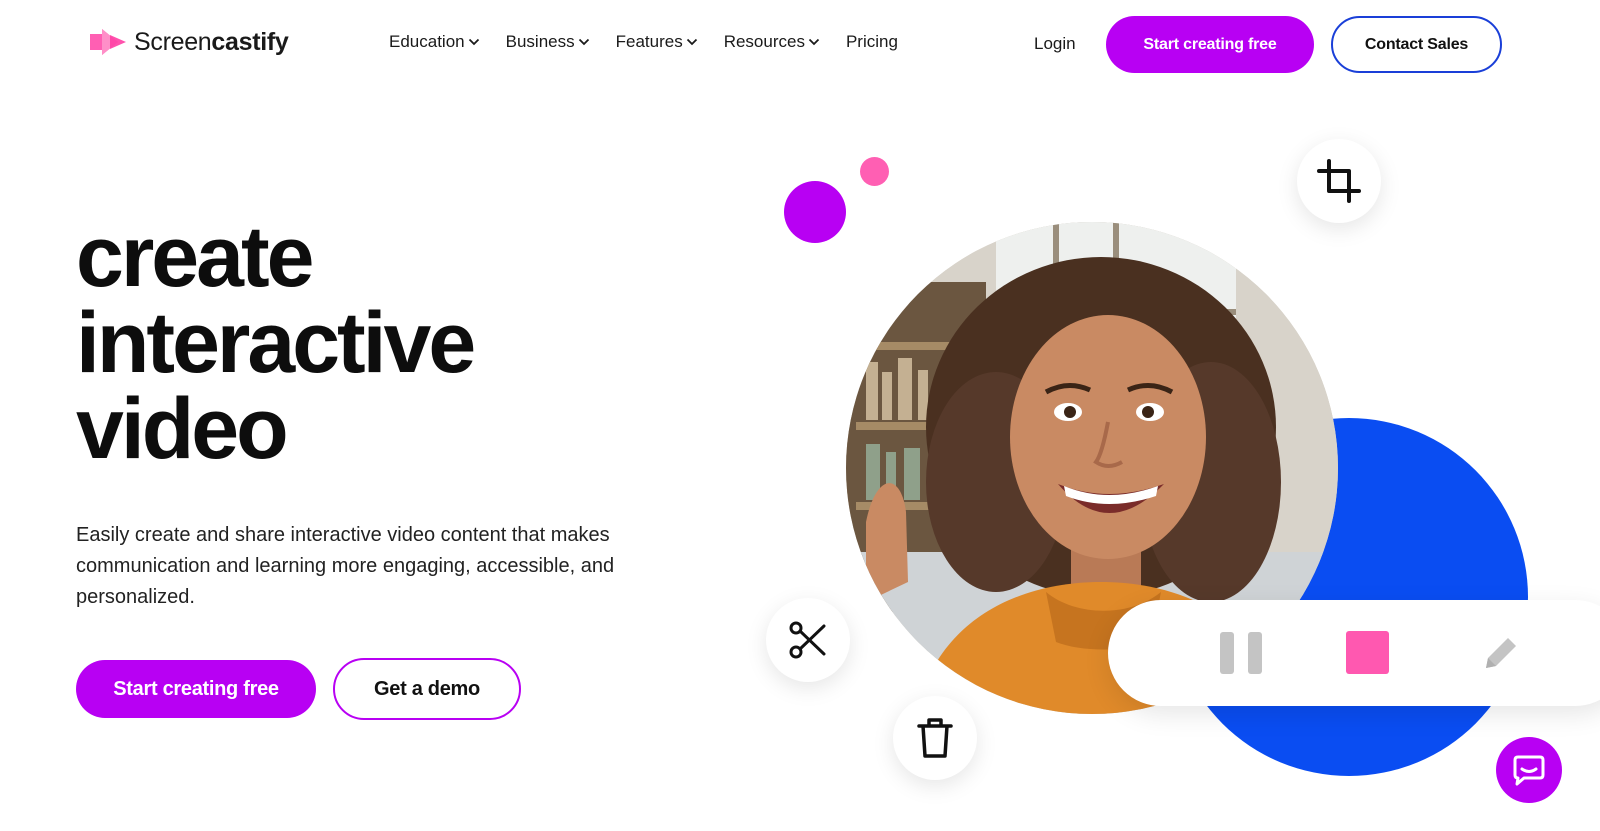 The height and width of the screenshot is (831, 1600). I want to click on trash-button, so click(935, 738).